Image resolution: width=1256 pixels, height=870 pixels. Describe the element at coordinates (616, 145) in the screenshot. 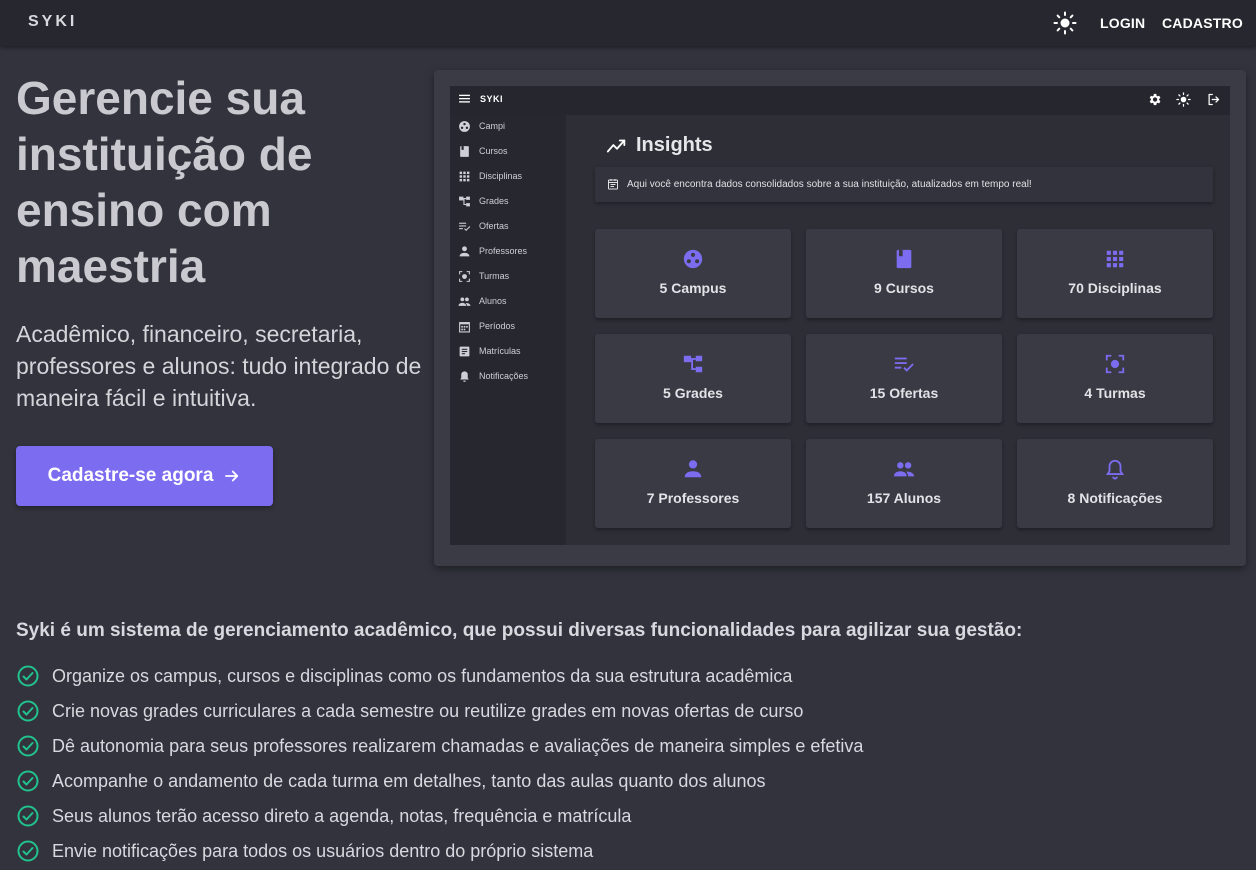

I see `trending-up-icon` at that location.